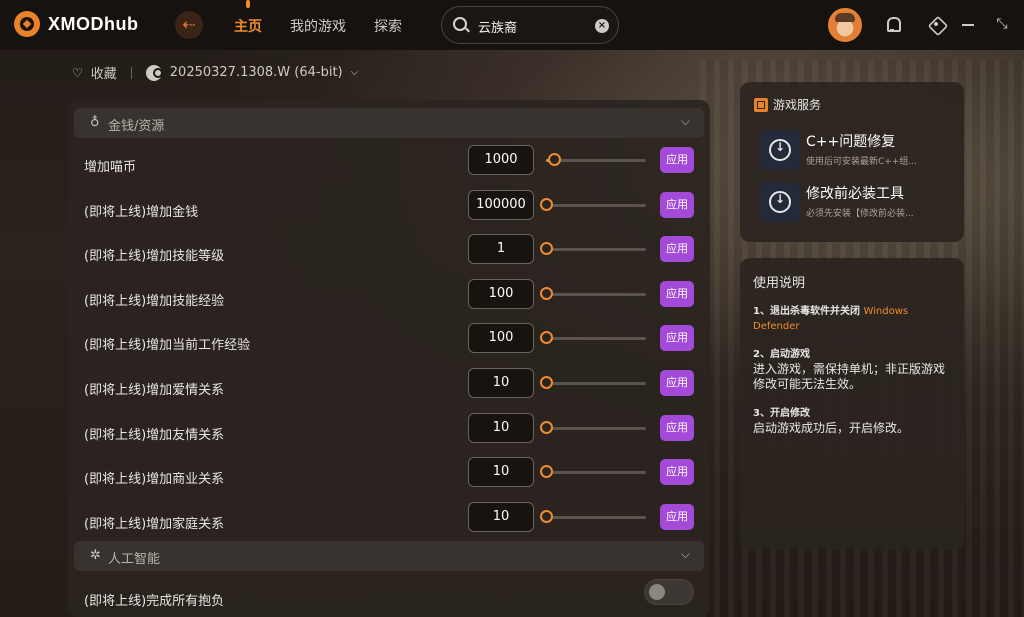  Describe the element at coordinates (797, 105) in the screenshot. I see `services-title: 游戏服务` at that location.